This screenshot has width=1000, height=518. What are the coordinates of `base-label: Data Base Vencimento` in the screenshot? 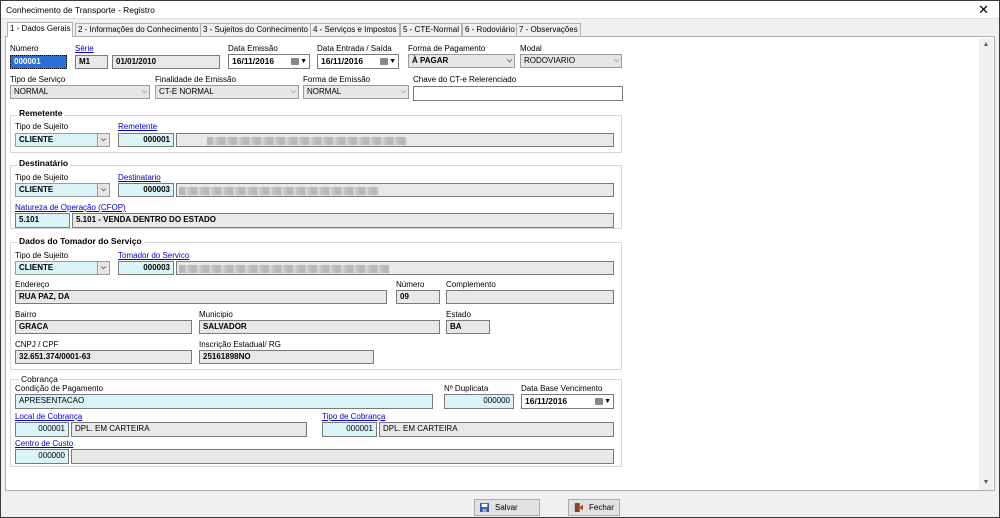 It's located at (562, 388).